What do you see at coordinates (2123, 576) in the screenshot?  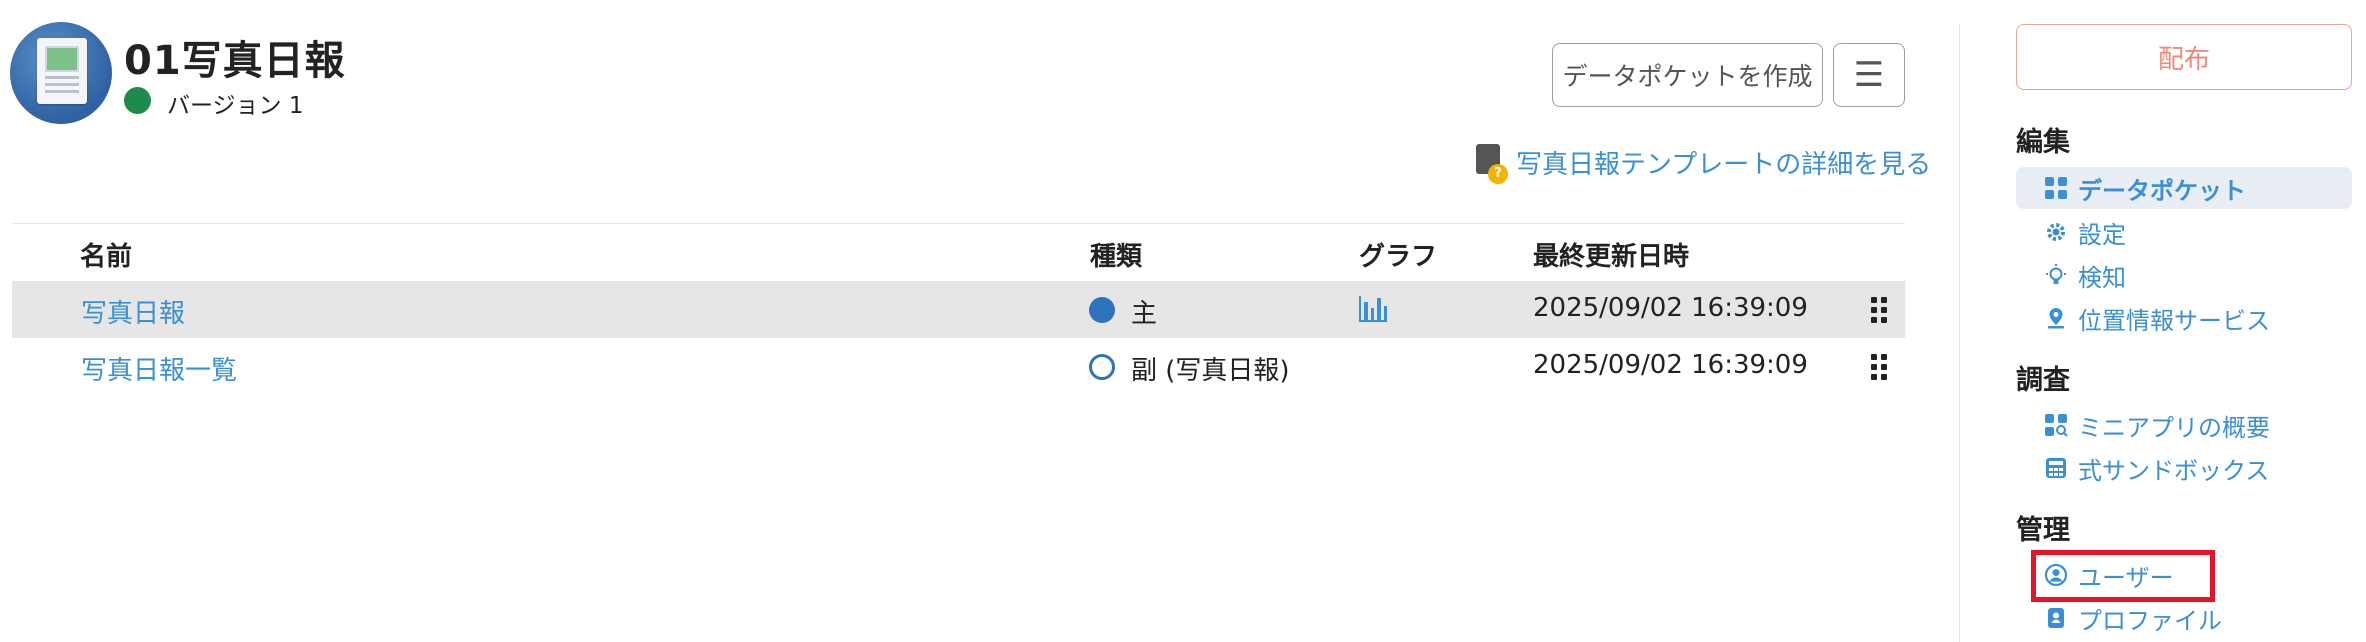 I see `highlight-box` at bounding box center [2123, 576].